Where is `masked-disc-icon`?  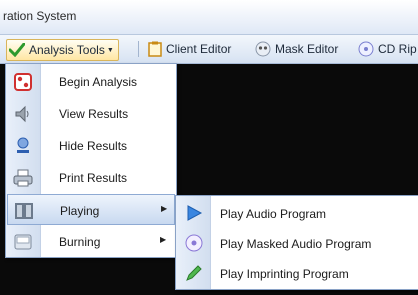 masked-disc-icon is located at coordinates (194, 243).